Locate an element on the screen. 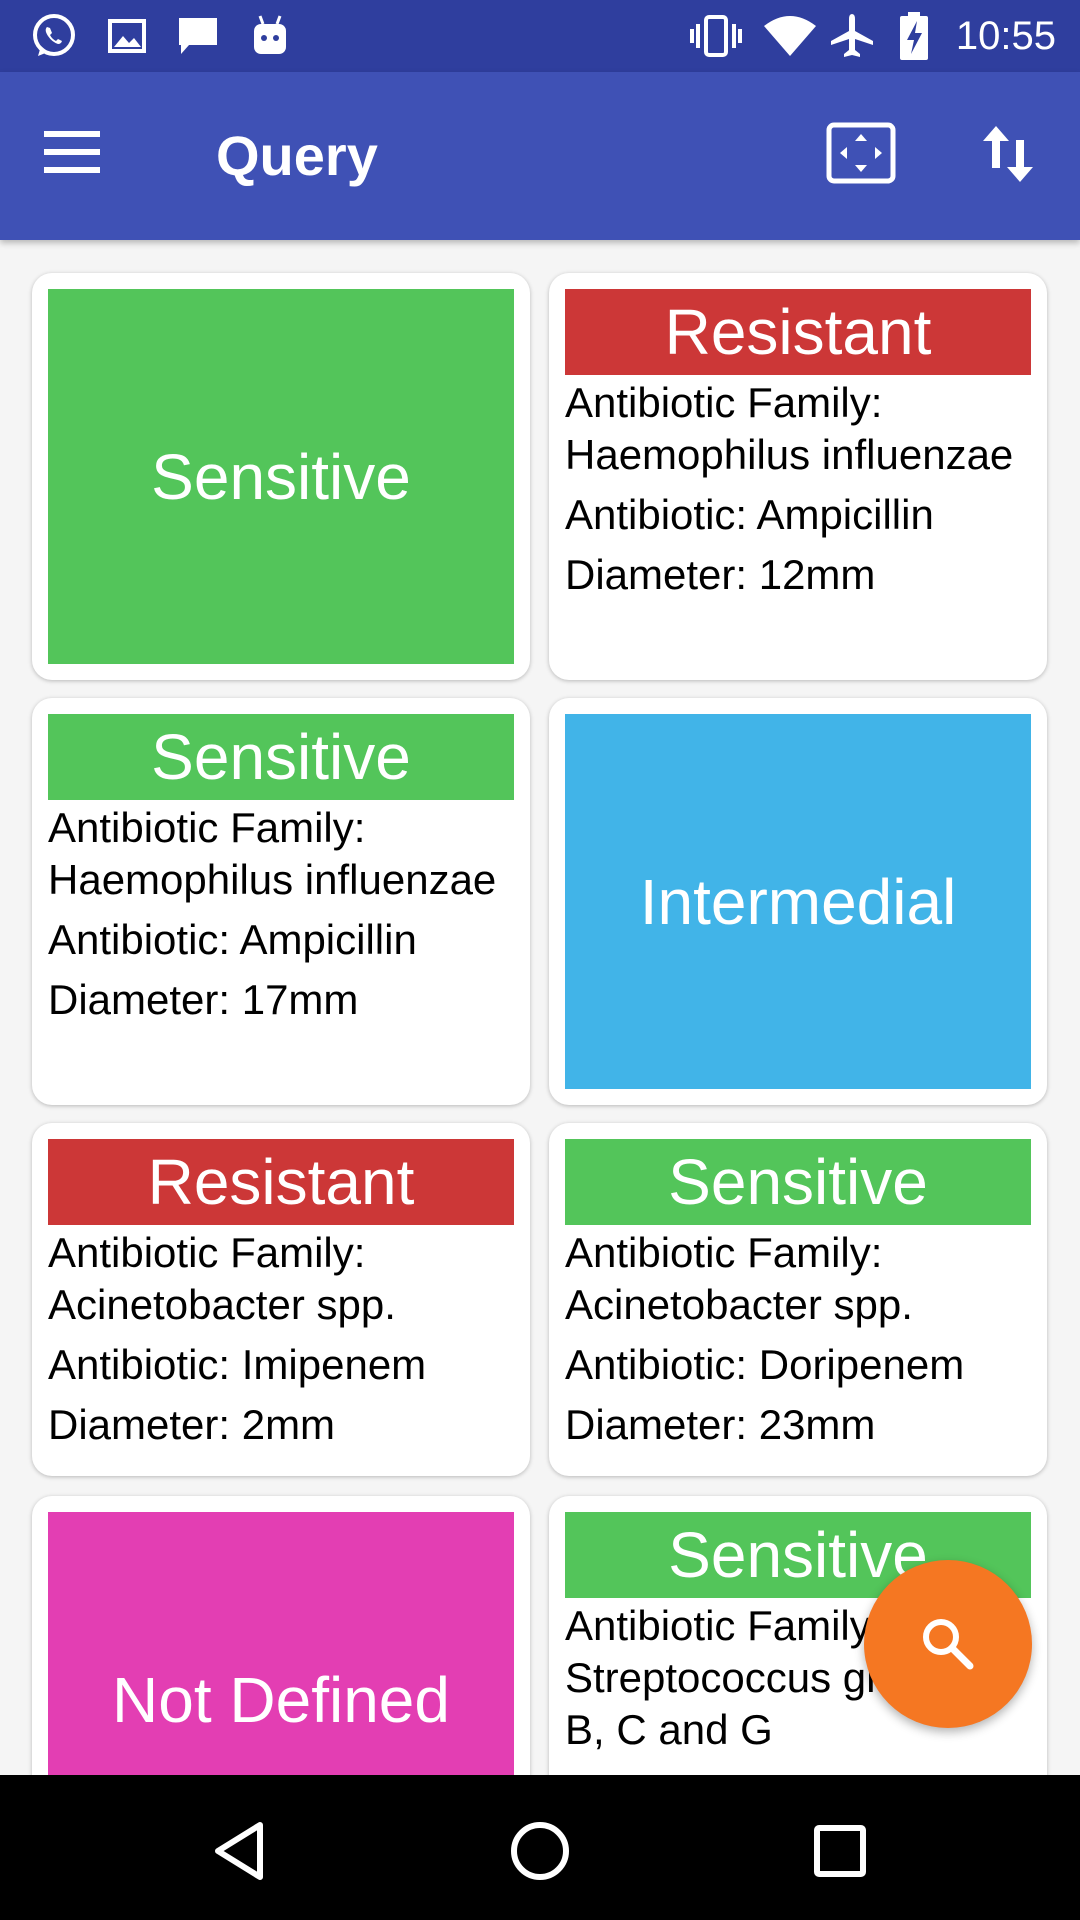  back-button is located at coordinates (240, 1851).